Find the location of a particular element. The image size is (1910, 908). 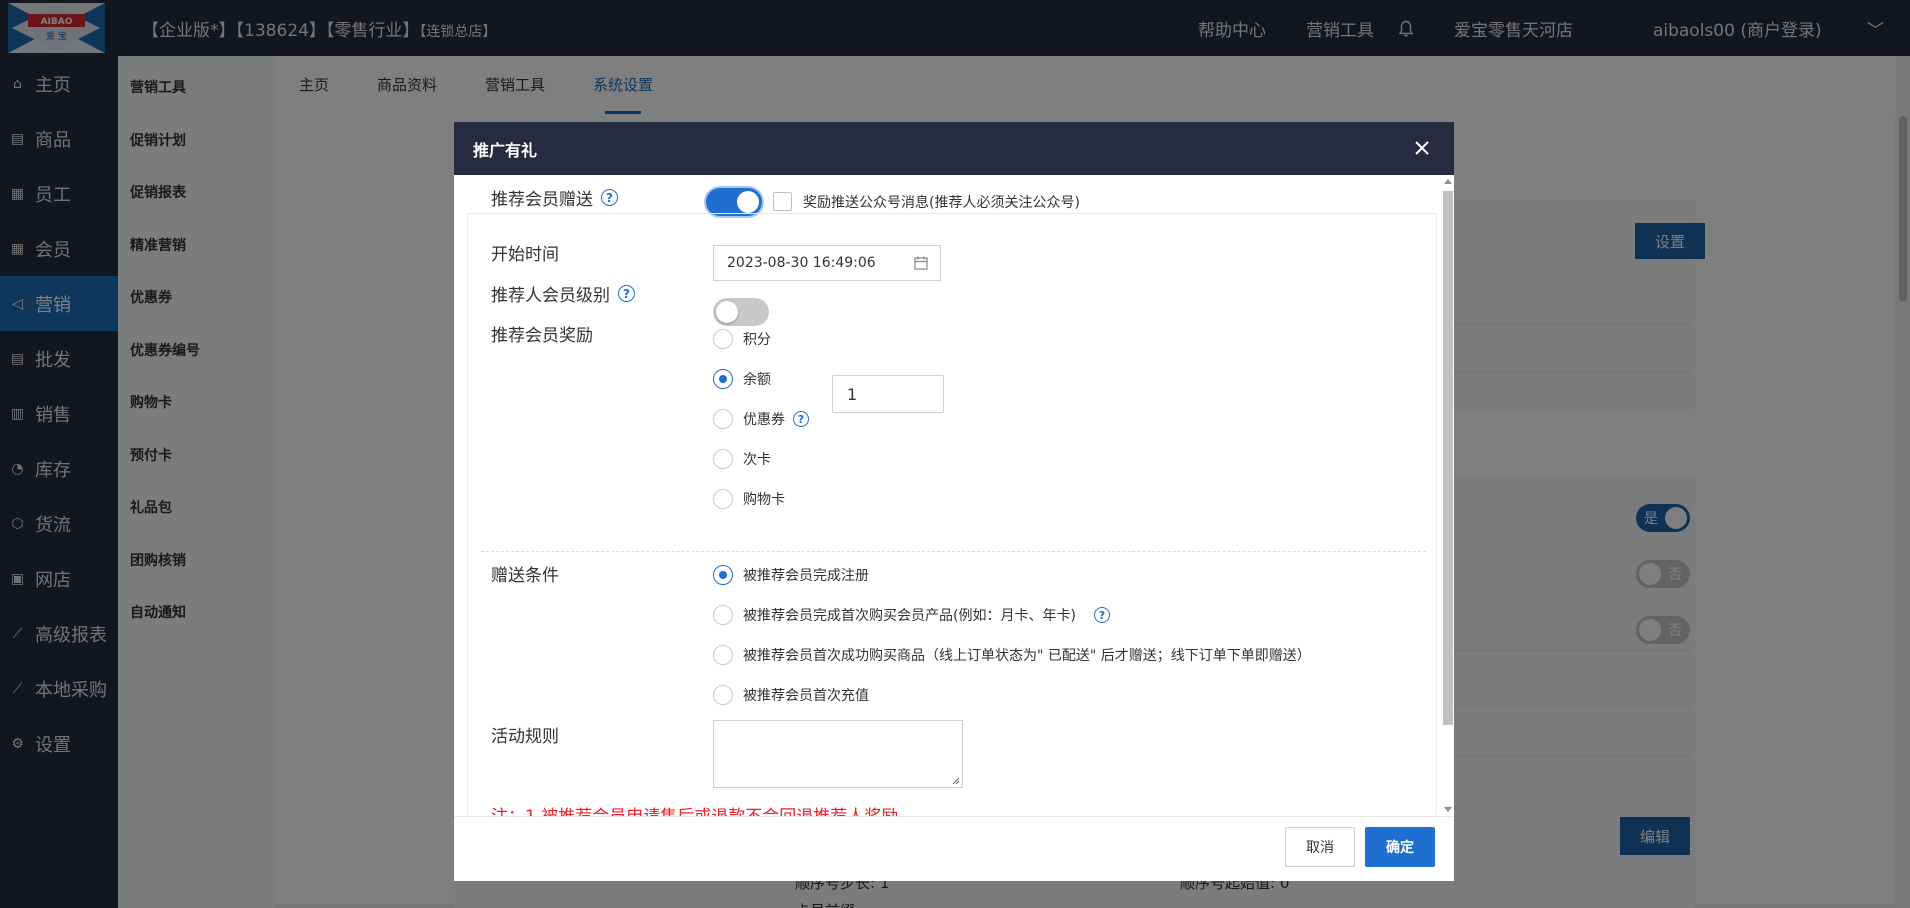

referral-gift-label-text: 推荐会员赠送 is located at coordinates (542, 200).